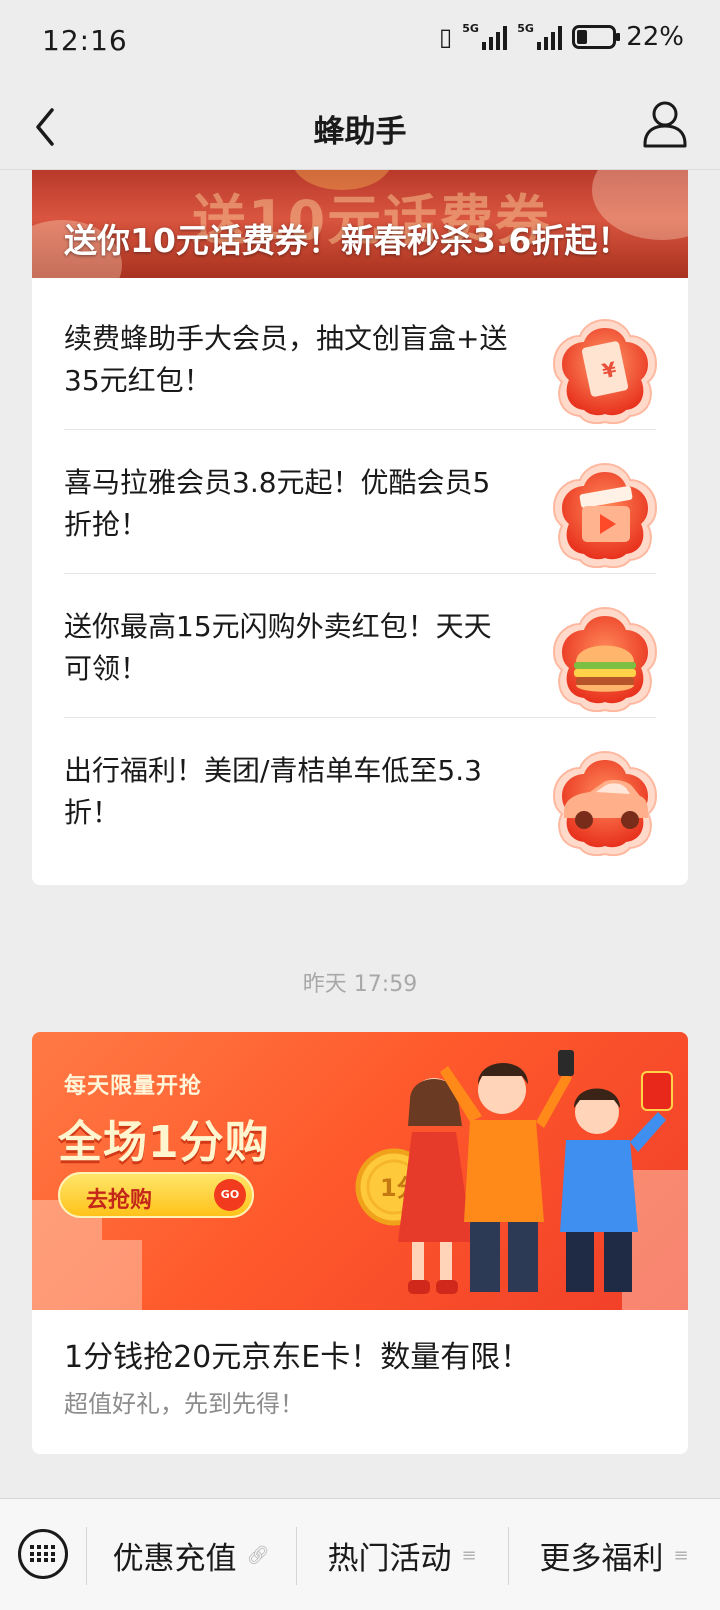 This screenshot has height=1610, width=720. What do you see at coordinates (258, 1555) in the screenshot?
I see `link-icon: 🔗︎` at bounding box center [258, 1555].